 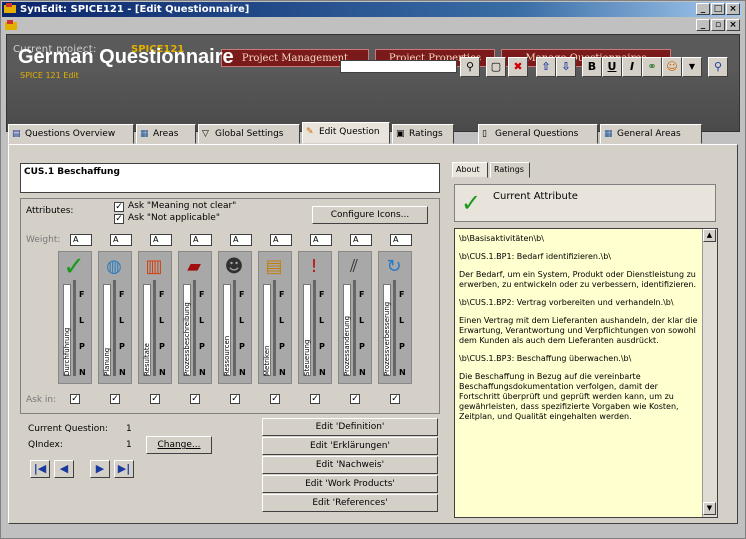 What do you see at coordinates (703, 25) in the screenshot?
I see `child-minimize-button: _` at bounding box center [703, 25].